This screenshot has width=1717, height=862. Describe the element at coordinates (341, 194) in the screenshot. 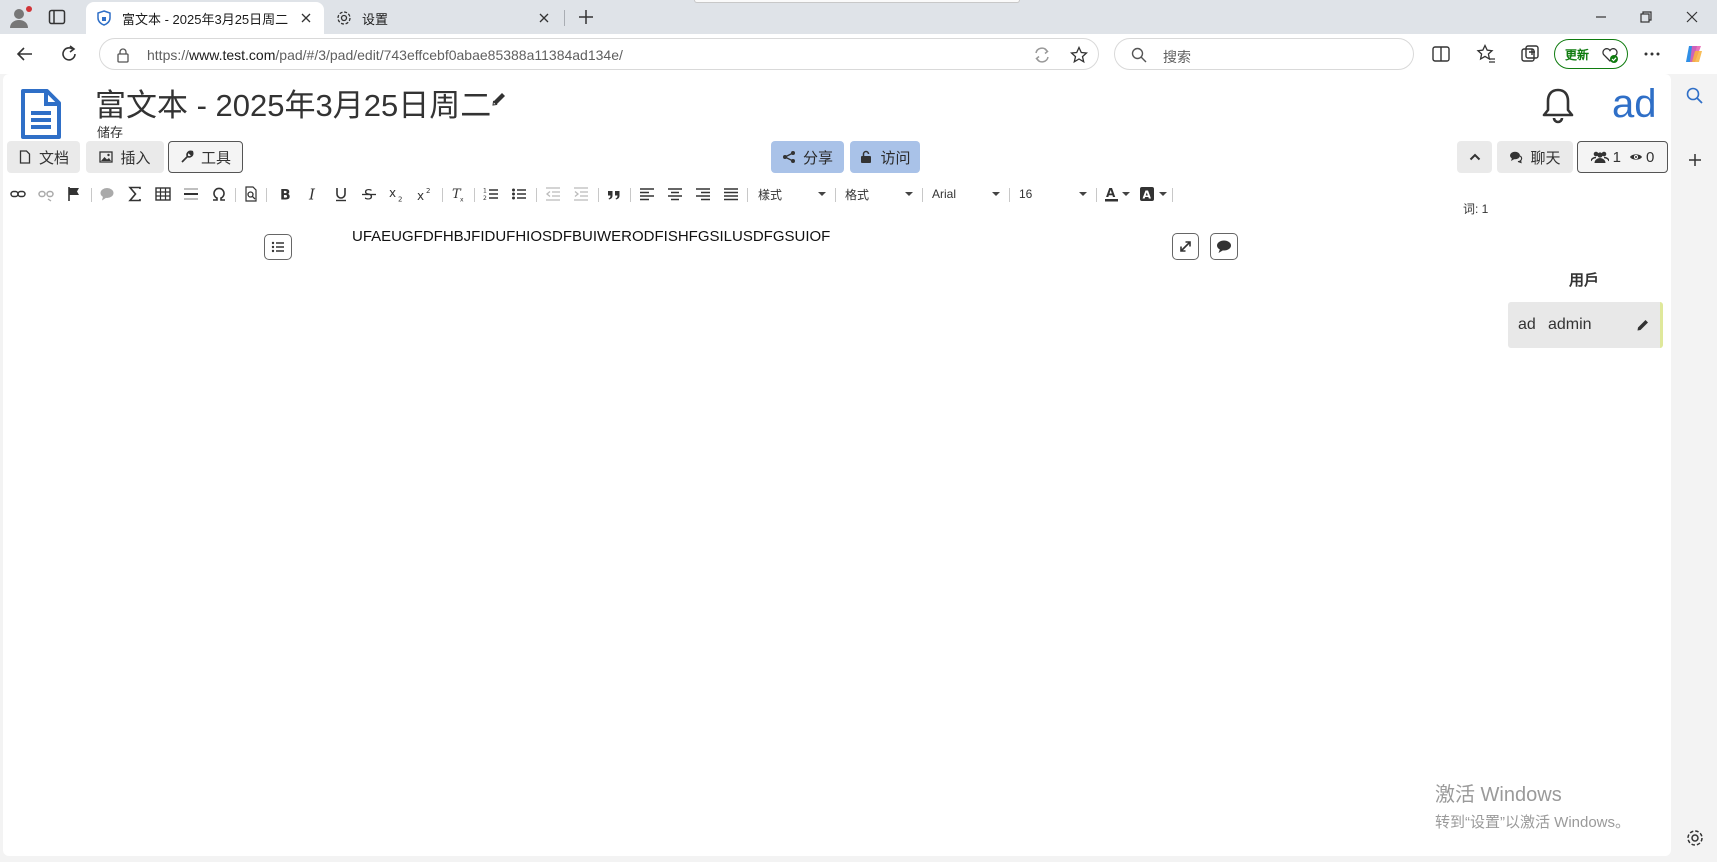

I see `underline-icon` at that location.